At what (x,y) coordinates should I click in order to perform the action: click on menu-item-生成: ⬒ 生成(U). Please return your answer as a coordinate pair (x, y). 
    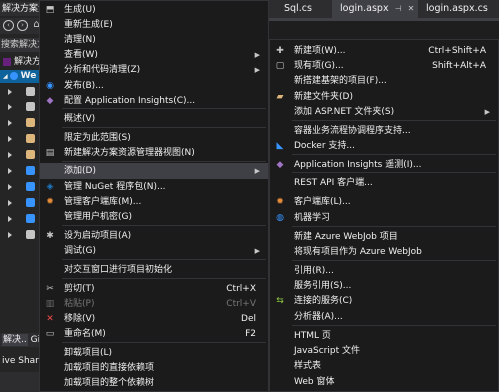
    Looking at the image, I should click on (154, 10).